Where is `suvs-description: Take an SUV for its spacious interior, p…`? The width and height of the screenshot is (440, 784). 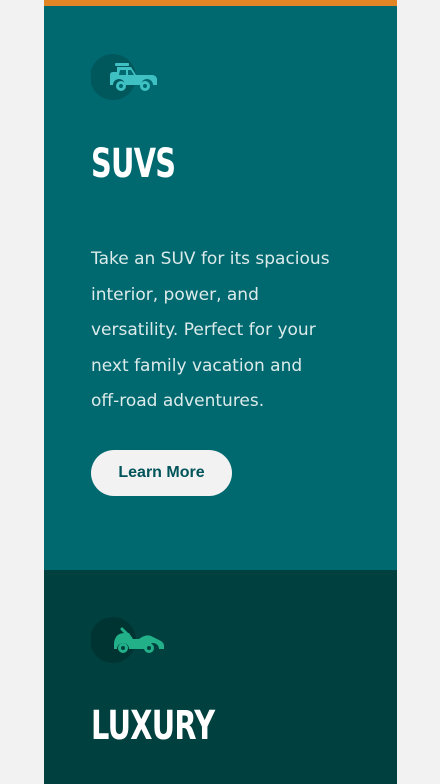 suvs-description: Take an SUV for its spacious interior, p… is located at coordinates (210, 330).